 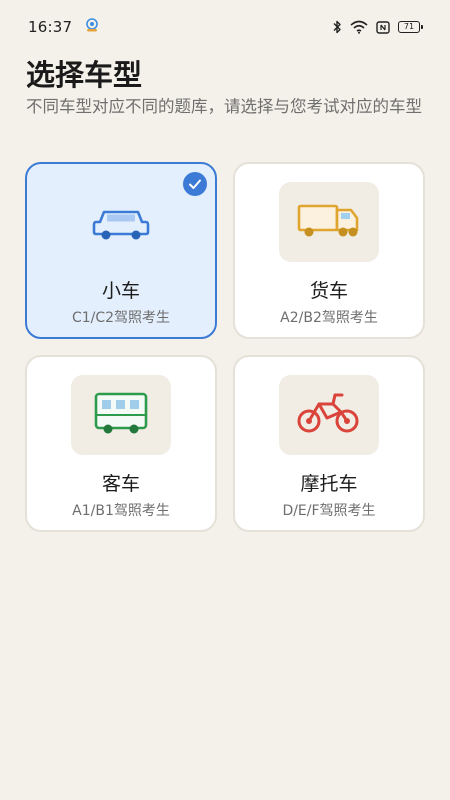 I want to click on wifi-icon, so click(x=359, y=27).